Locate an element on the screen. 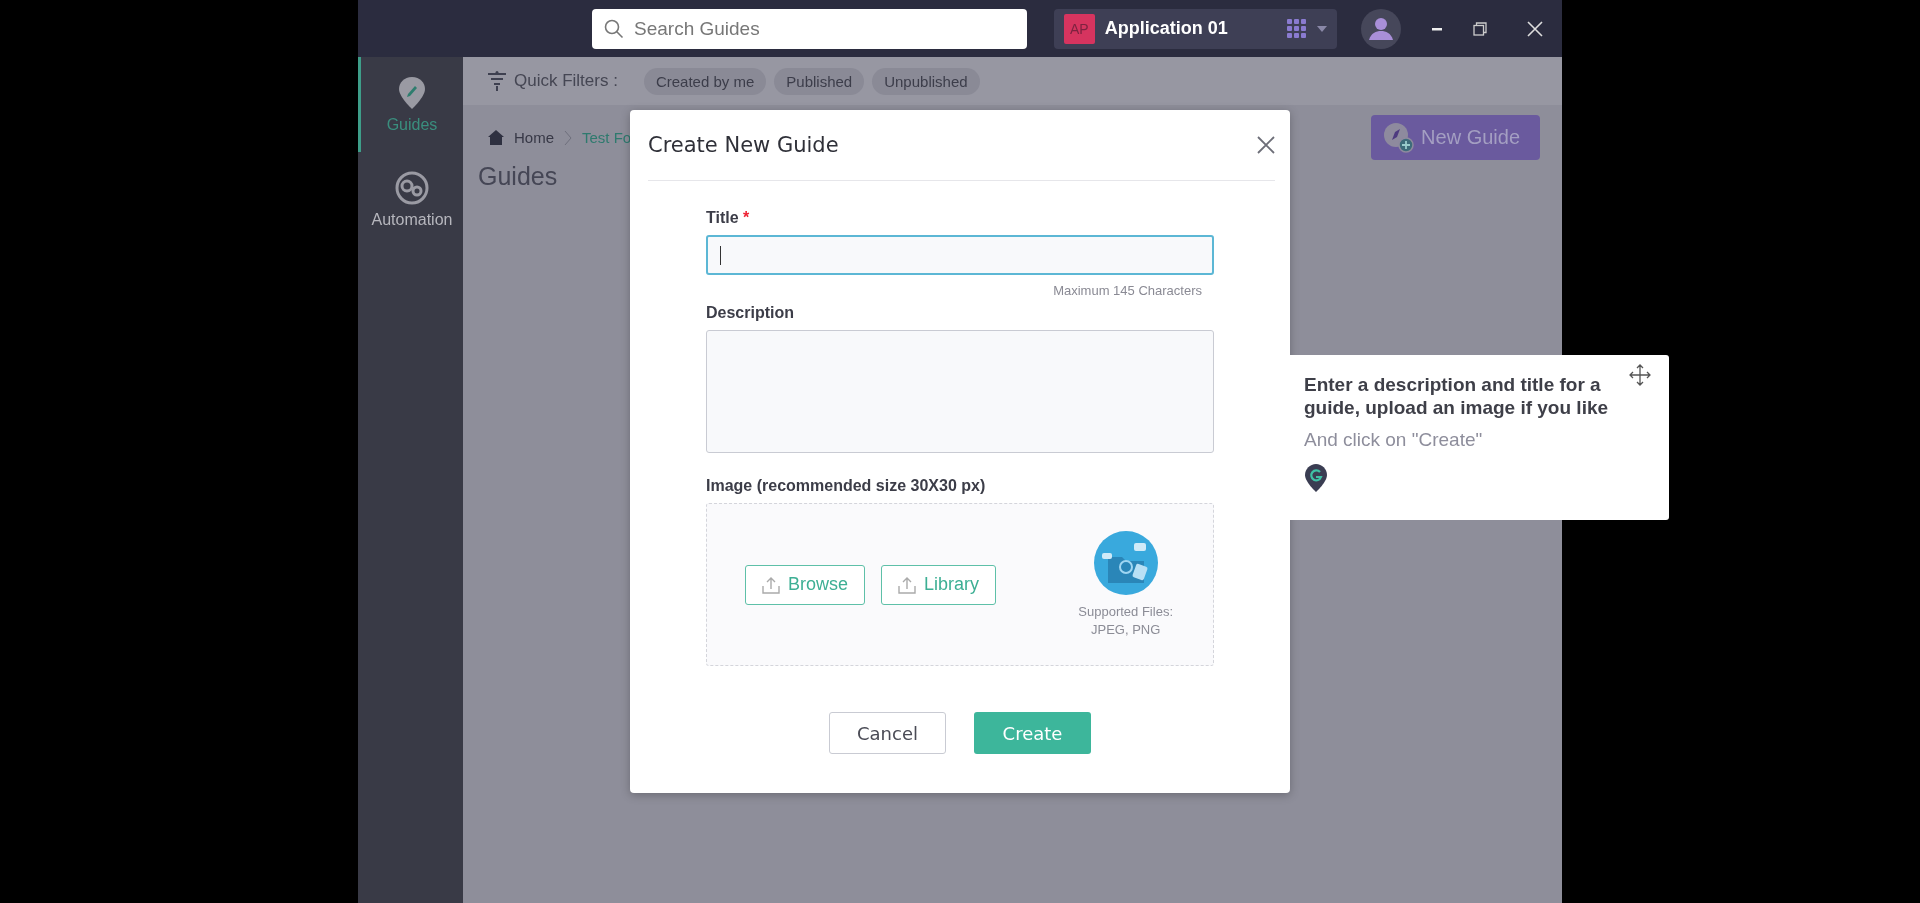  cancel-button: Cancel is located at coordinates (887, 733).